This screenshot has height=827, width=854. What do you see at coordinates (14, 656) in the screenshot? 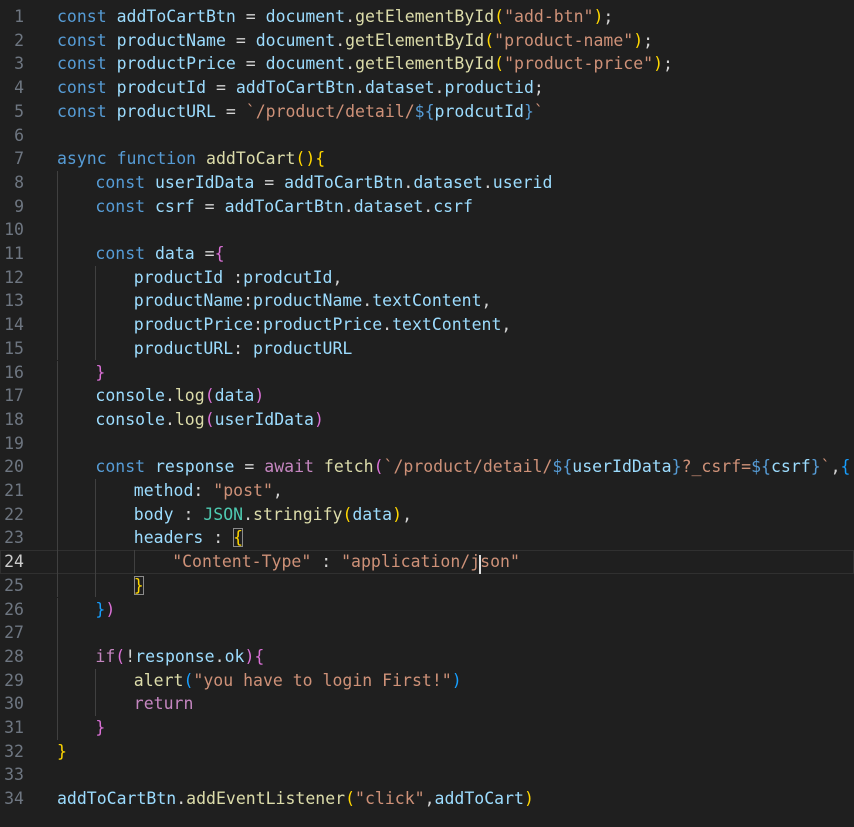
I see `line-number: 28` at bounding box center [14, 656].